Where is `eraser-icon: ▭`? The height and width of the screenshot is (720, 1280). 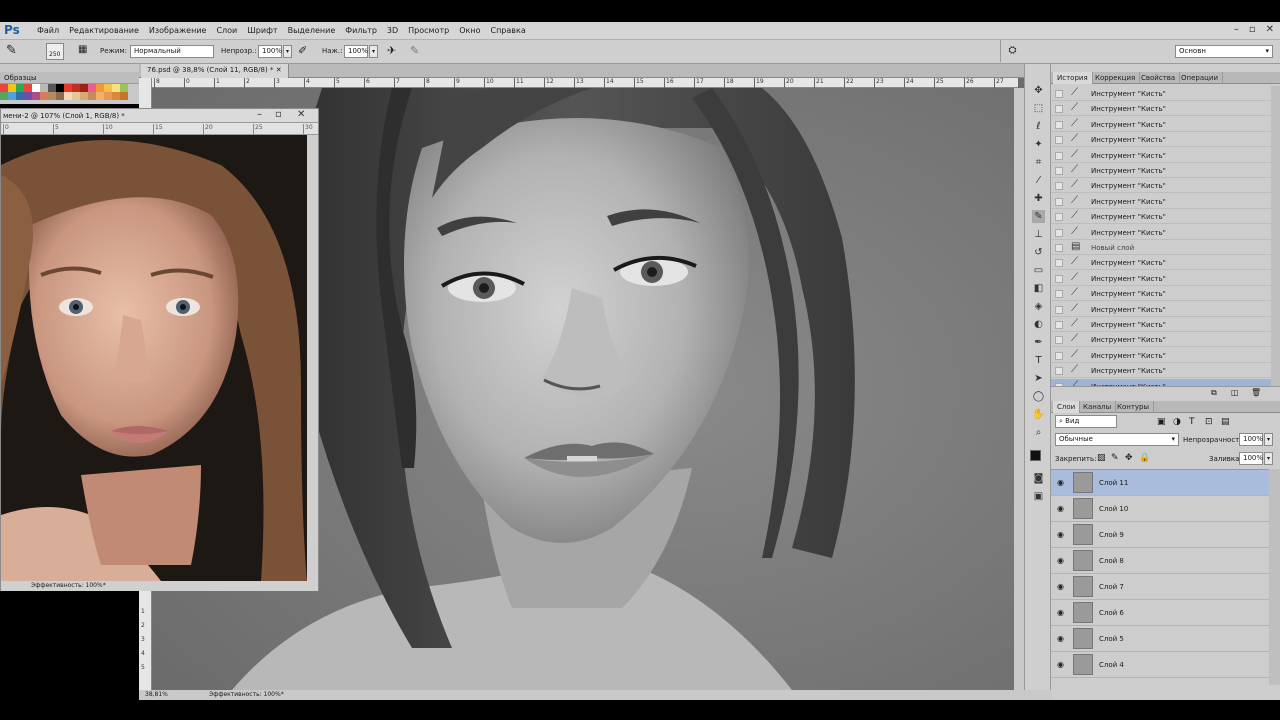
eraser-icon: ▭ is located at coordinates (1038, 270).